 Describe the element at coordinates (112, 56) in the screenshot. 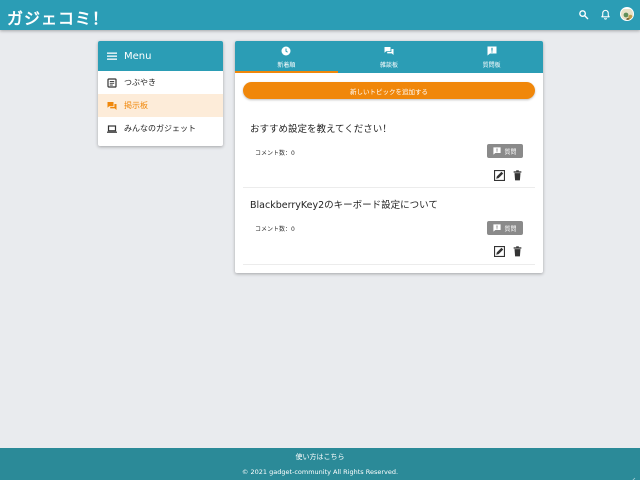

I see `hamburger-icon` at that location.